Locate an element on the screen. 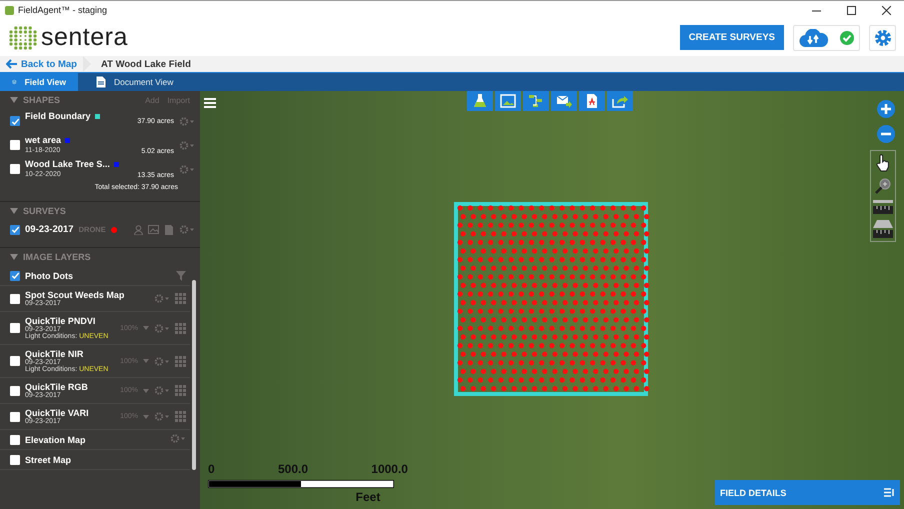 Image resolution: width=904 pixels, height=509 pixels. layer-name: Elevation Map is located at coordinates (95, 439).